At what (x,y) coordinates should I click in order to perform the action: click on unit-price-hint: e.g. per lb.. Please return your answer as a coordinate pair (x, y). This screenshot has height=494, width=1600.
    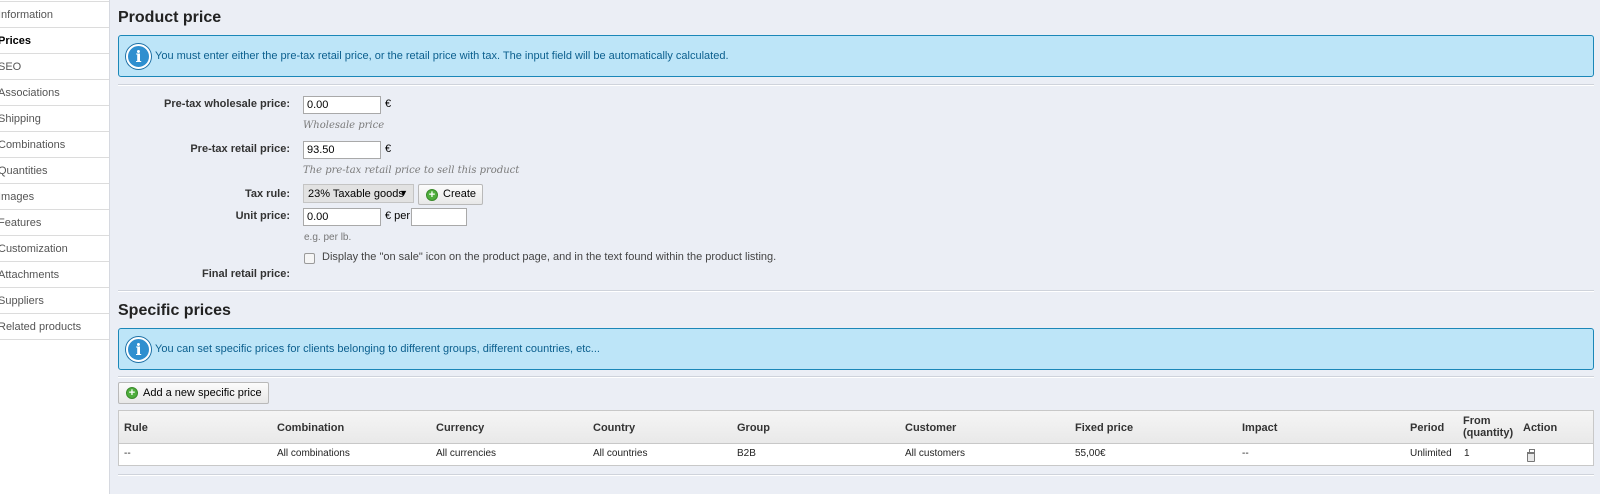
    Looking at the image, I should click on (328, 237).